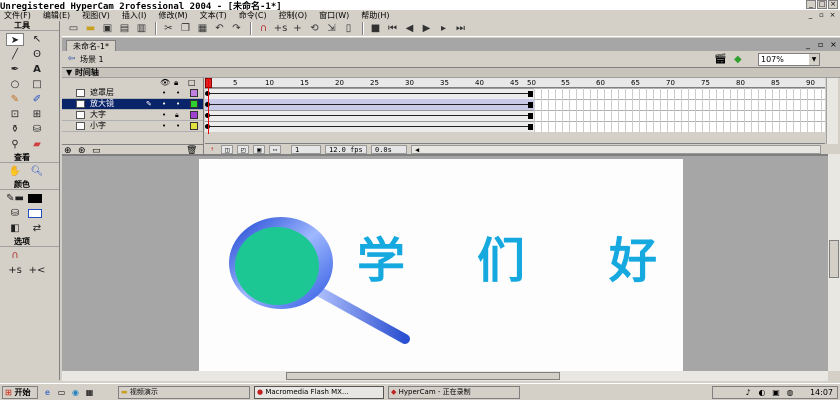 This screenshot has height=400, width=840. Describe the element at coordinates (37, 84) in the screenshot. I see `rectangle-tool-icon: □` at that location.